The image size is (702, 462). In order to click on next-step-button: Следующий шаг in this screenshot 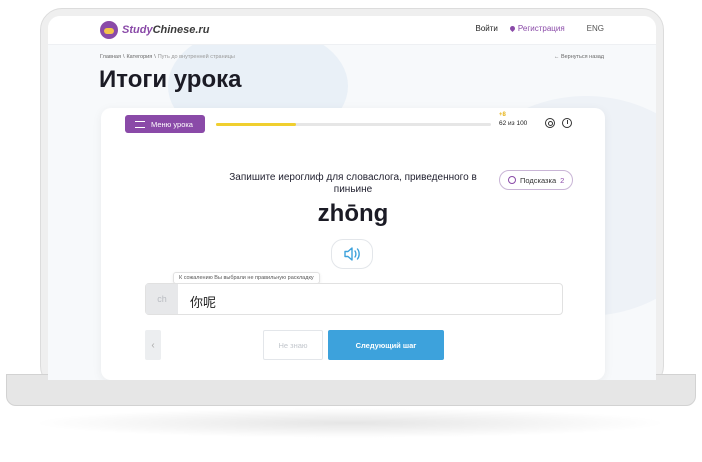, I will do `click(386, 345)`.